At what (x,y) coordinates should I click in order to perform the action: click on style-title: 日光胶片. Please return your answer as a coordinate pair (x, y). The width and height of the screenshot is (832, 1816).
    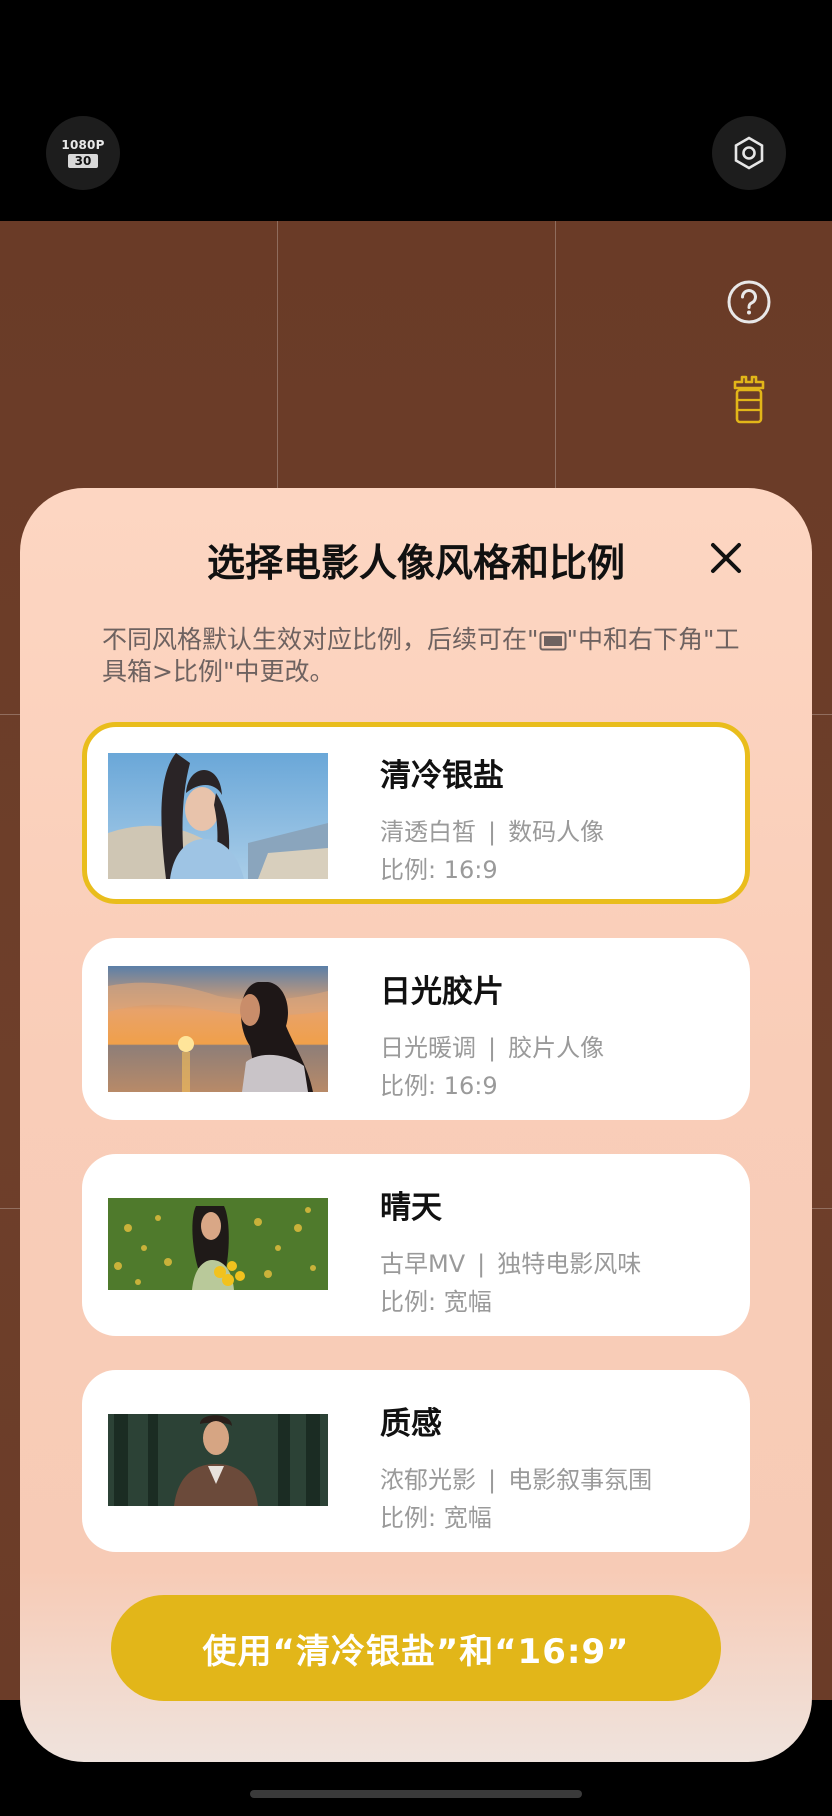
    Looking at the image, I should click on (442, 992).